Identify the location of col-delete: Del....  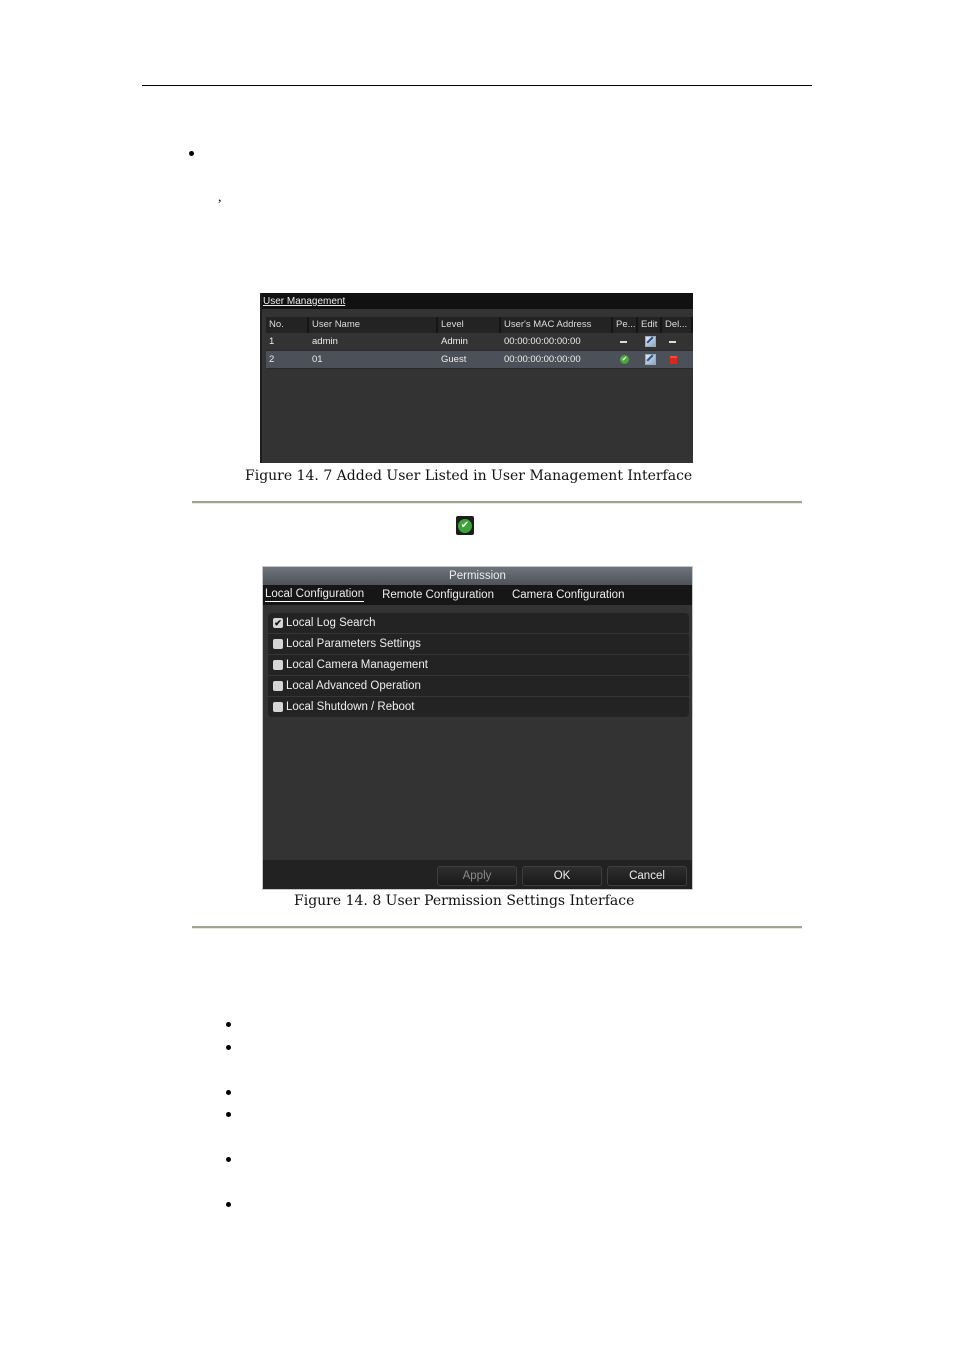
(677, 325).